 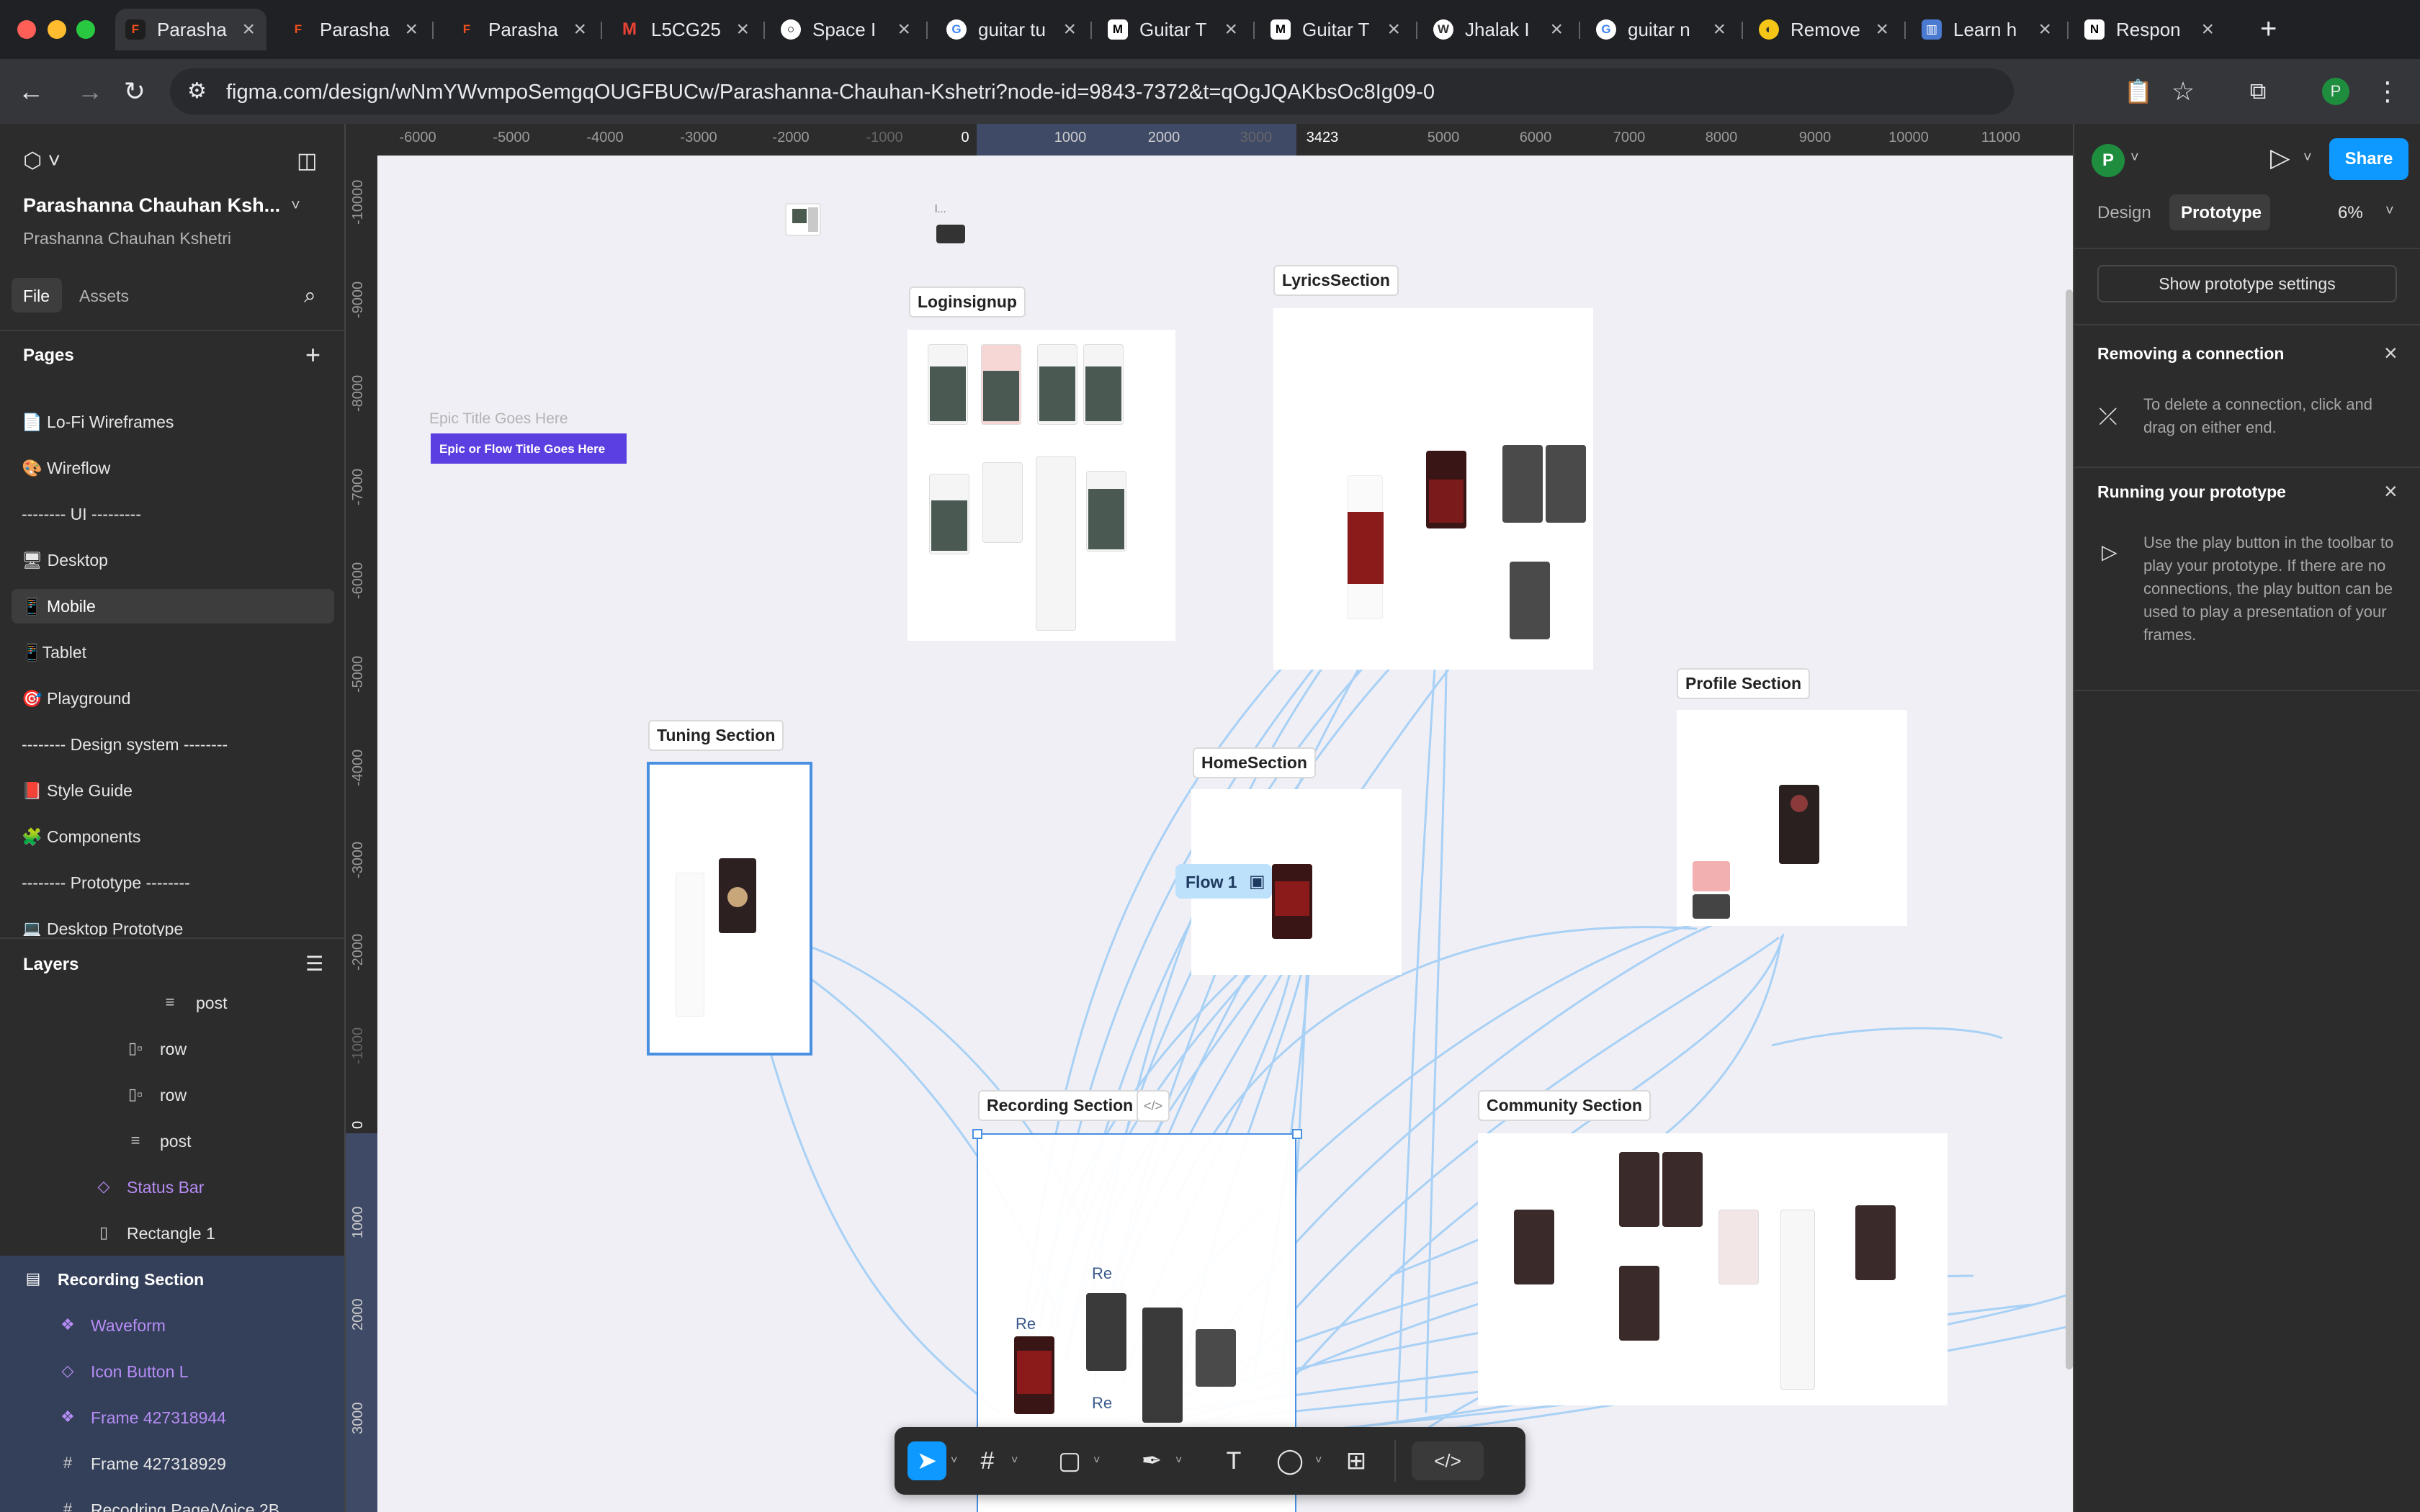 What do you see at coordinates (1433, 489) in the screenshot?
I see `section-lyrics` at bounding box center [1433, 489].